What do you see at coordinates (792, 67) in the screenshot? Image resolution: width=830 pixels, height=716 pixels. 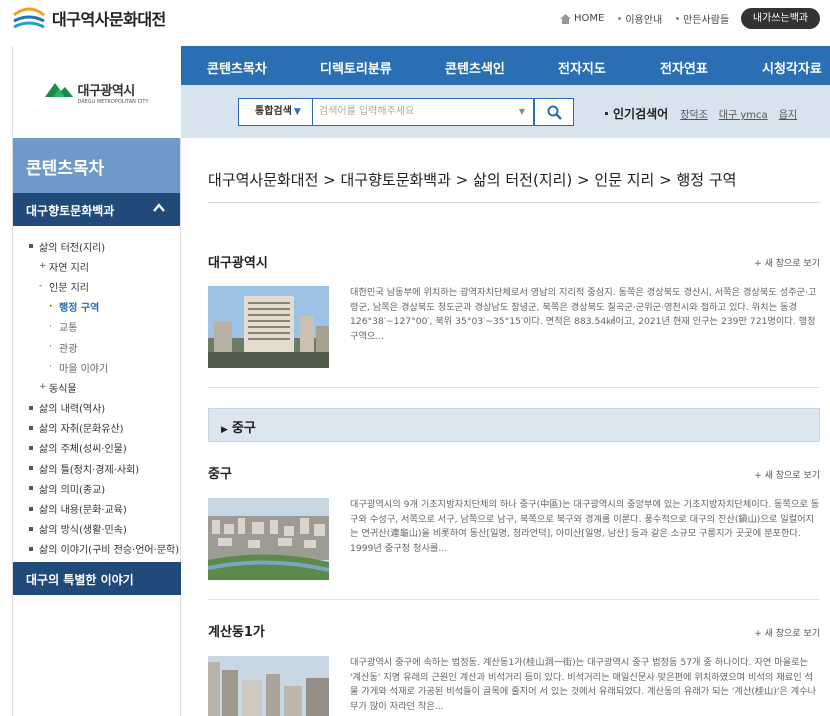 I see `nav-media: 시청각자료` at bounding box center [792, 67].